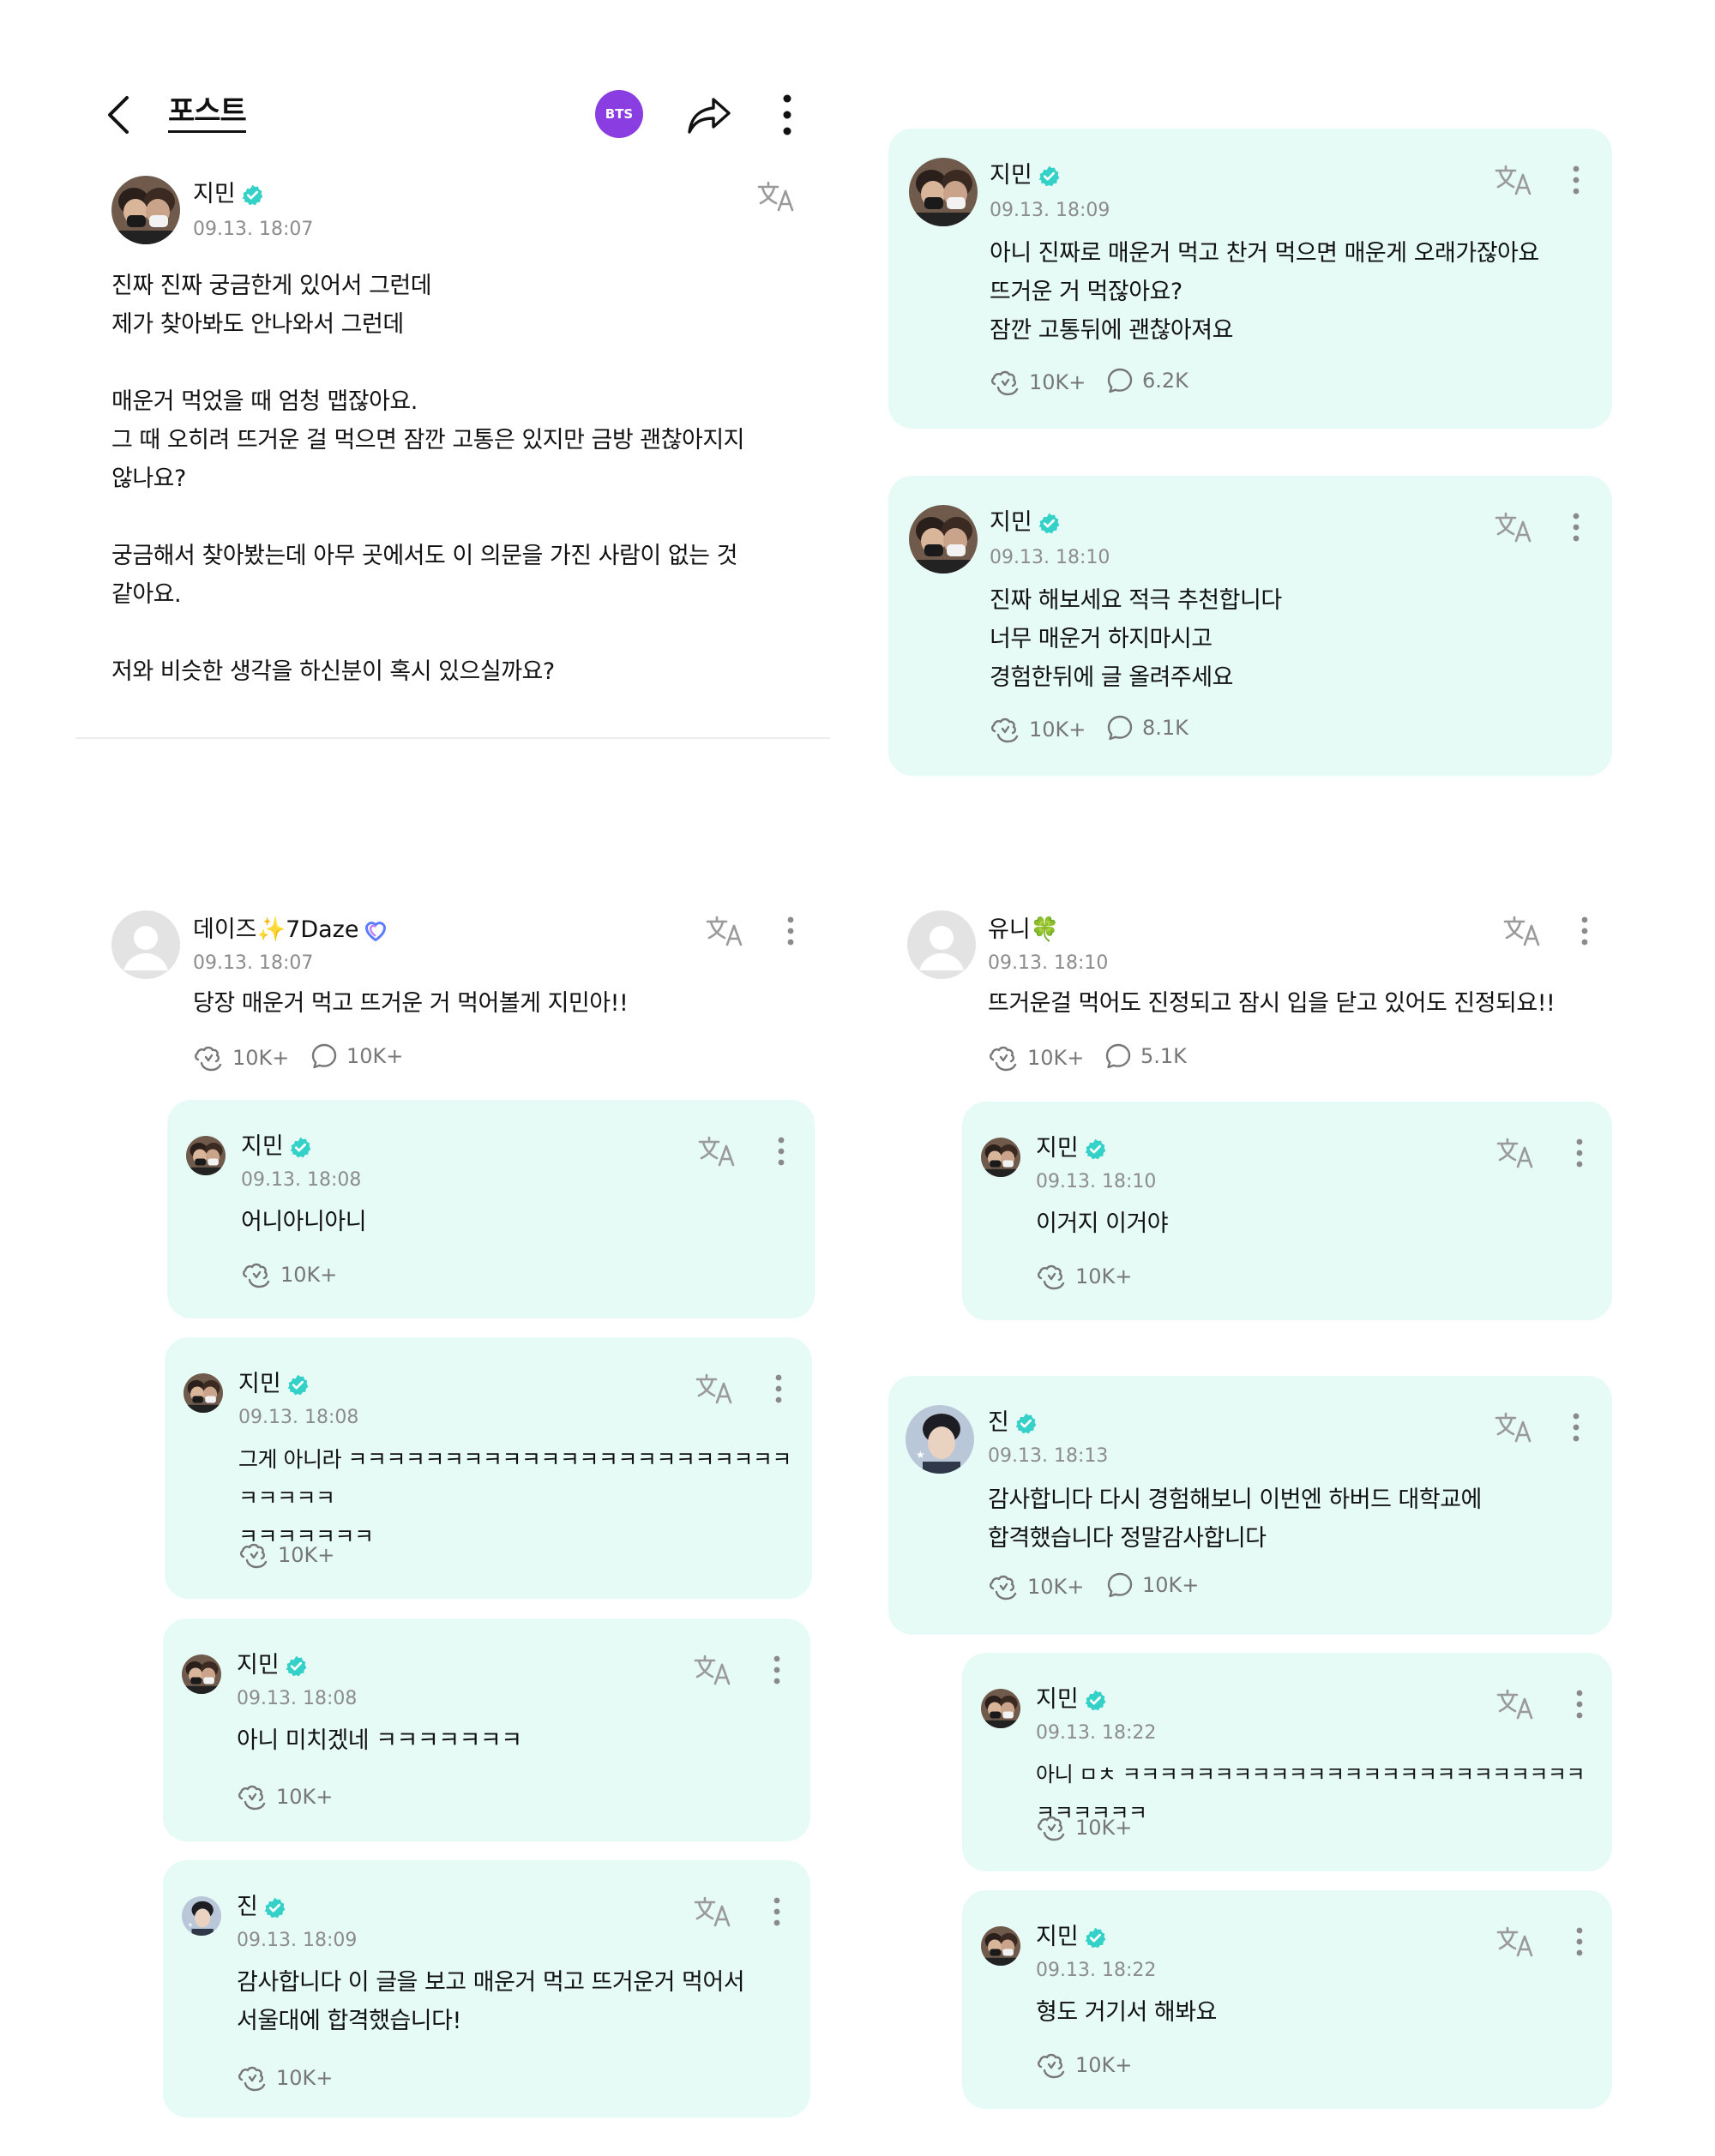 Image resolution: width=1715 pixels, height=2156 pixels. Describe the element at coordinates (1013, 1423) in the screenshot. I see `comment-author: 진` at that location.